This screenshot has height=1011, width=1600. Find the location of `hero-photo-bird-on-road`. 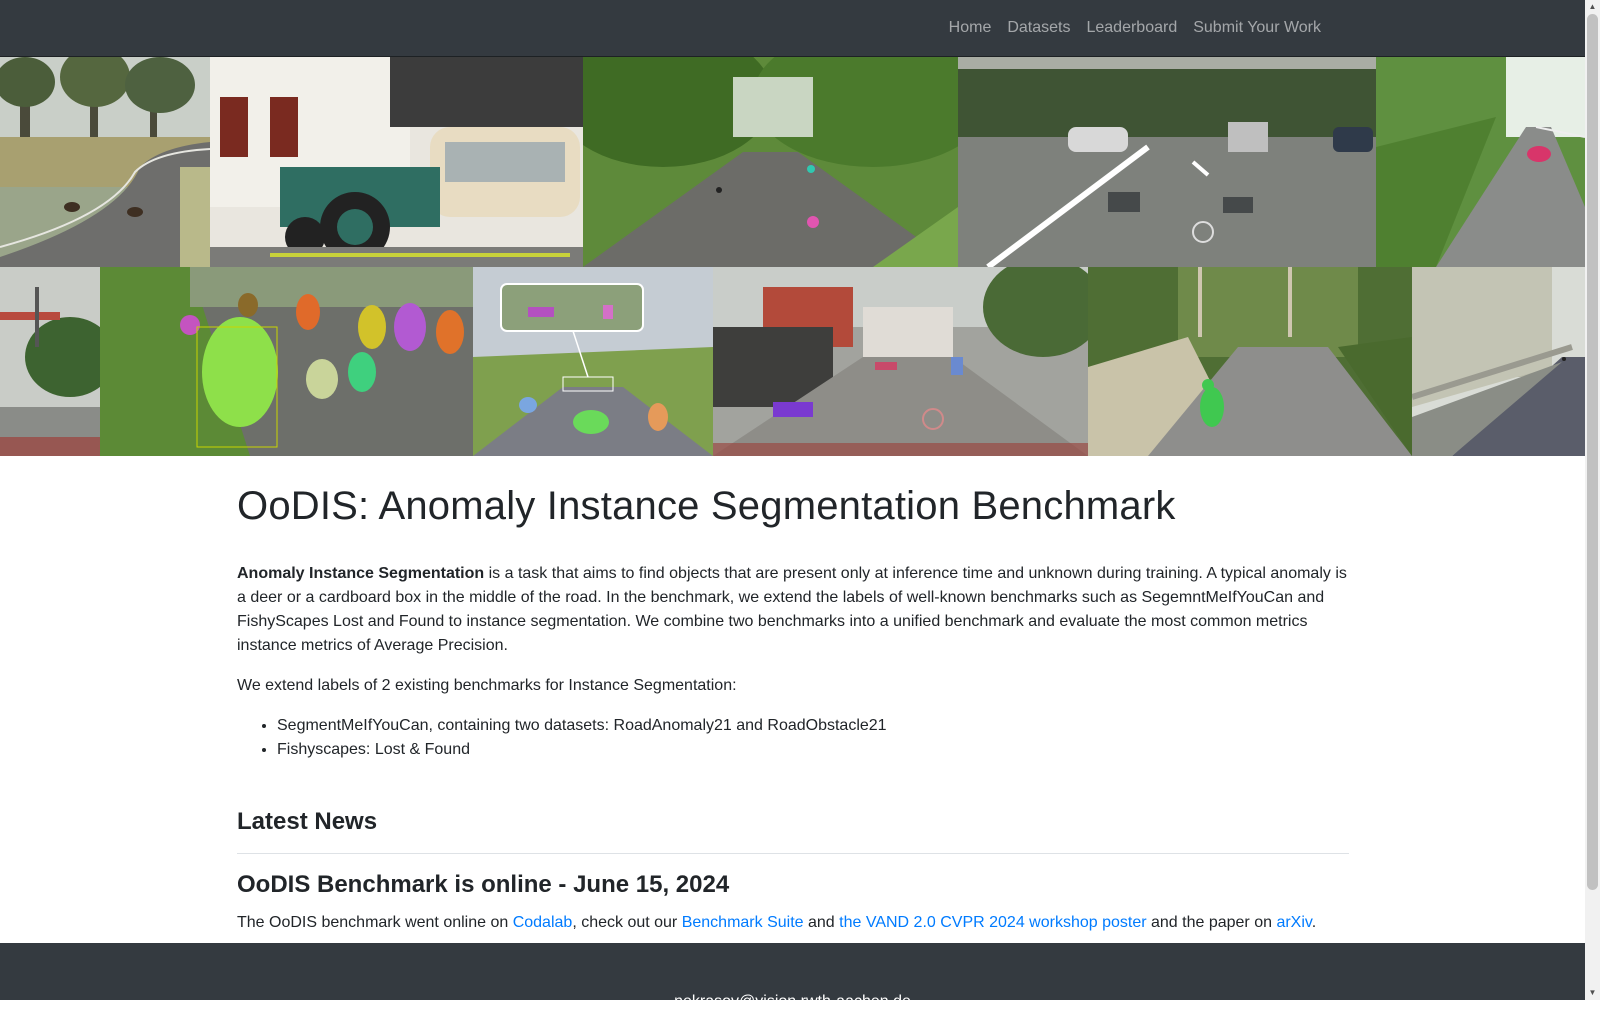

hero-photo-bird-on-road is located at coordinates (1250, 361).